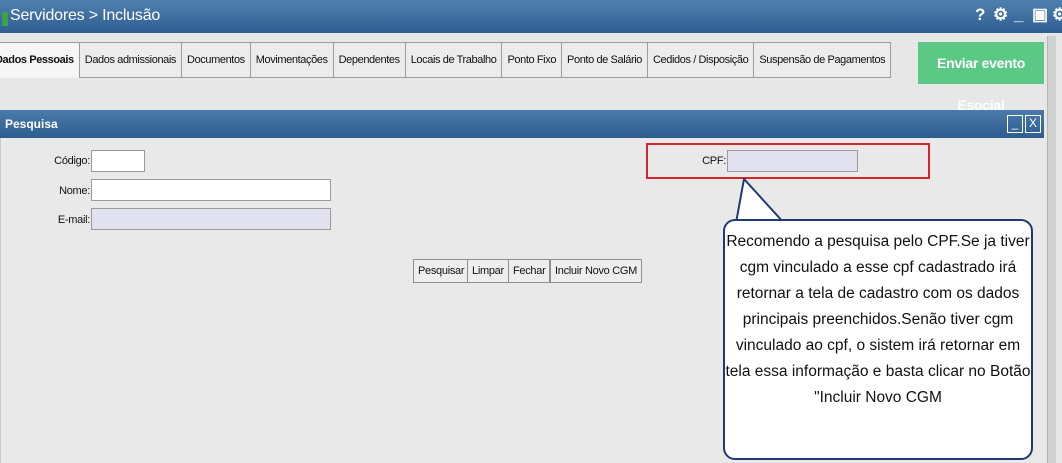  I want to click on enviar-esocial-button: Enviar evento Esocial, so click(981, 77).